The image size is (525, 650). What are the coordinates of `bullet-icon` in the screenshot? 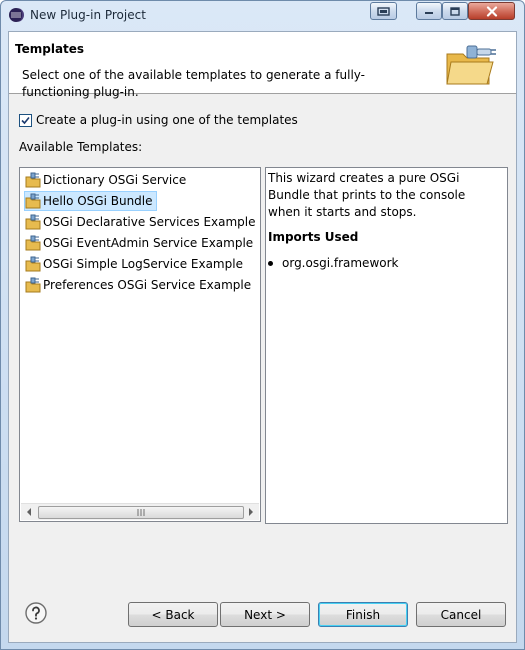 It's located at (270, 263).